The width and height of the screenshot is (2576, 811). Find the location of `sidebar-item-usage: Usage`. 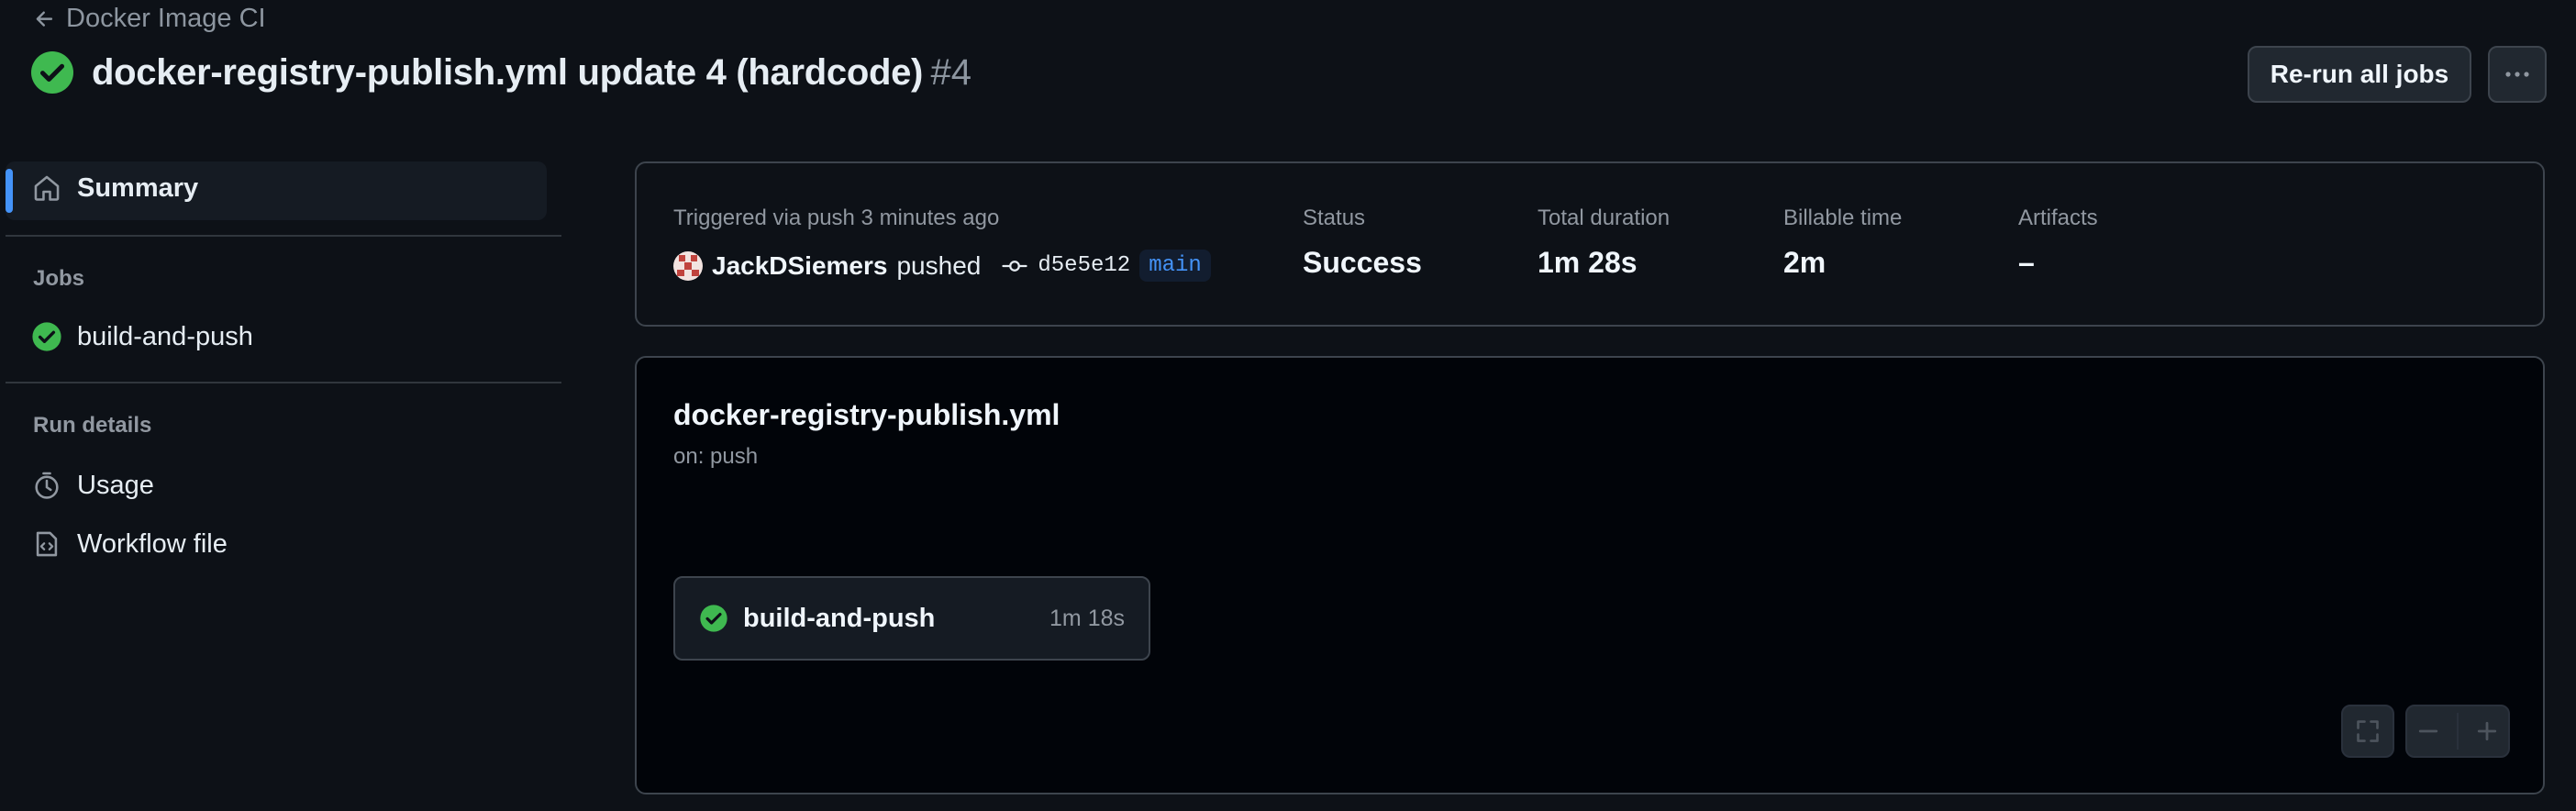

sidebar-item-usage: Usage is located at coordinates (92, 485).